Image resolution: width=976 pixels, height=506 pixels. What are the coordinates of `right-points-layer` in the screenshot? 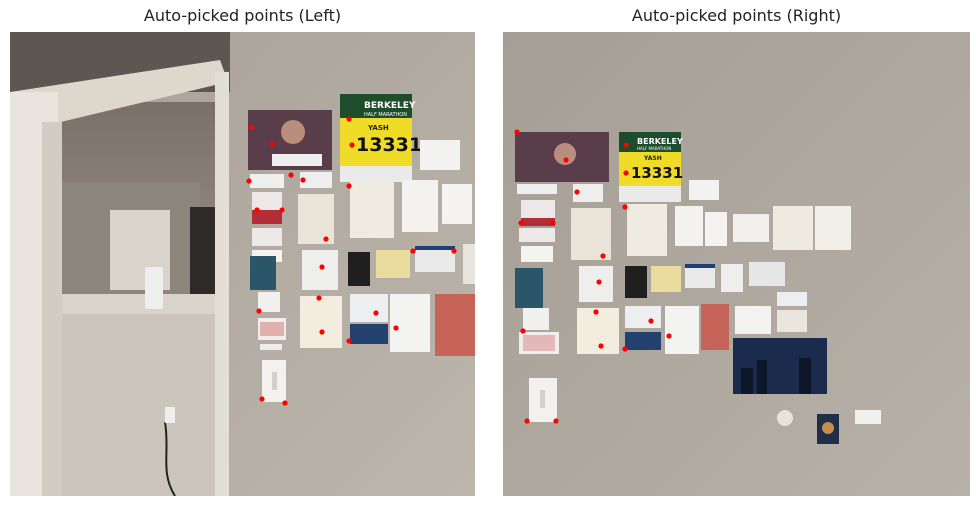 It's located at (593, 276).